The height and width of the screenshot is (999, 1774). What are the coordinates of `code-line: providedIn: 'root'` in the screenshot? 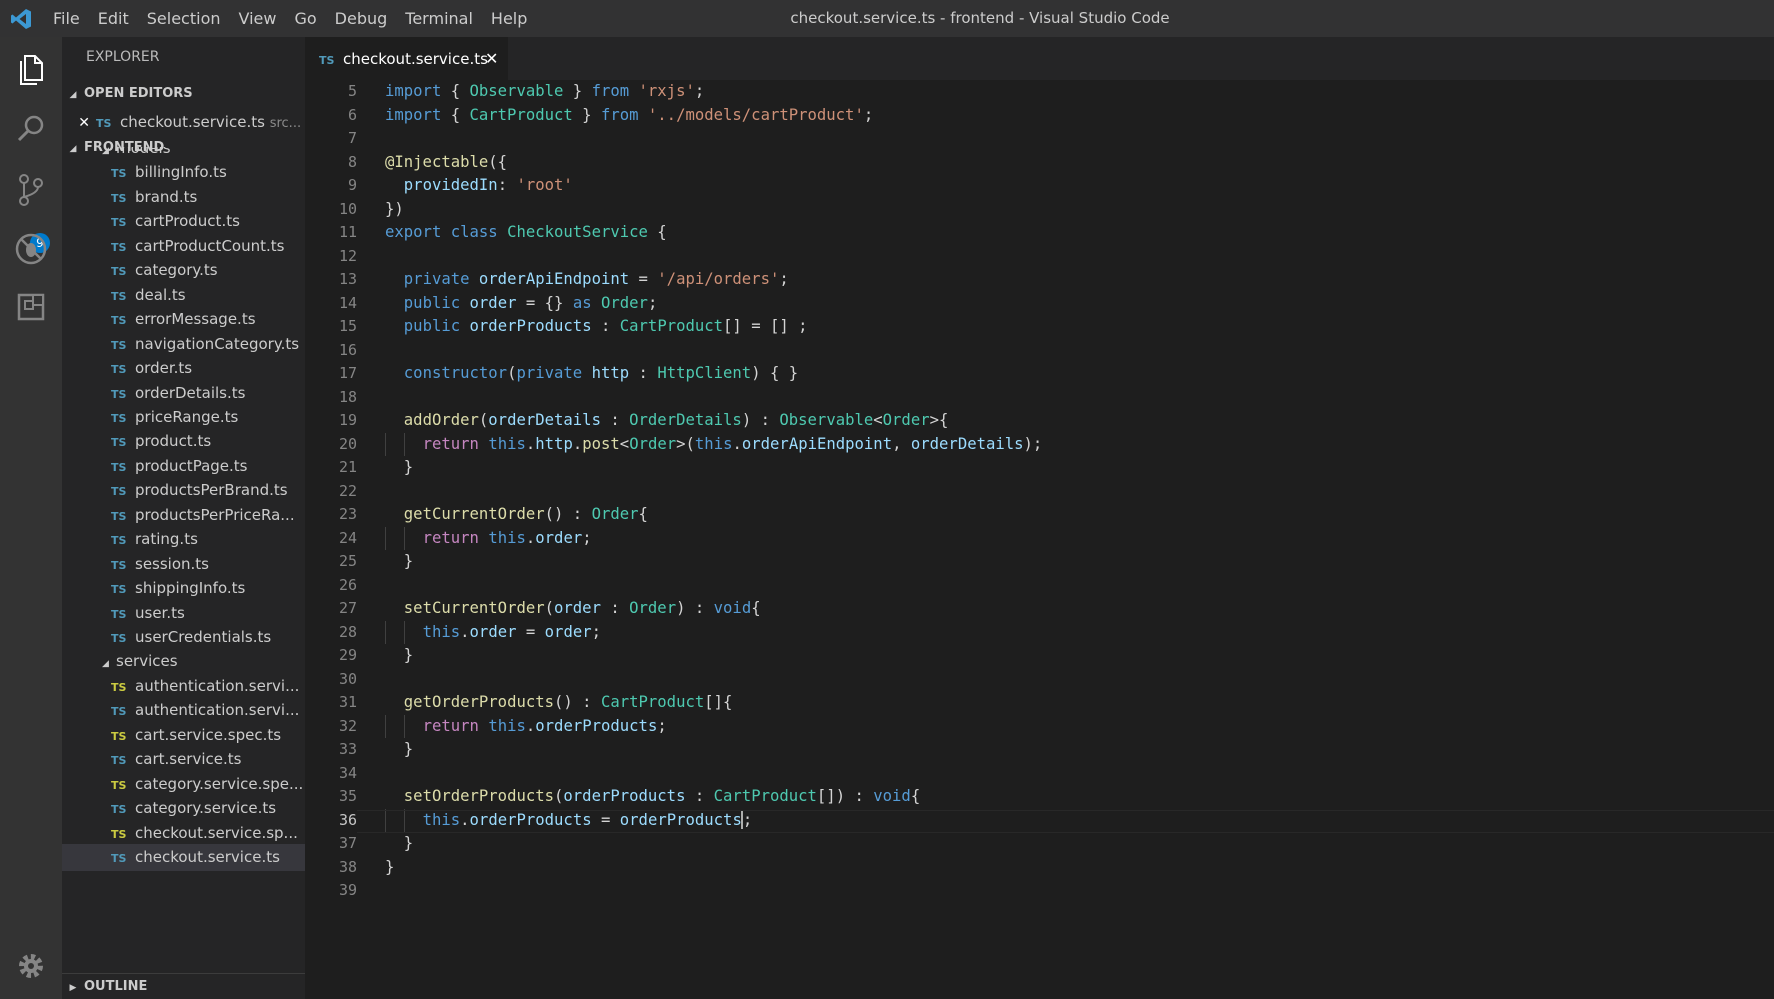 It's located at (488, 186).